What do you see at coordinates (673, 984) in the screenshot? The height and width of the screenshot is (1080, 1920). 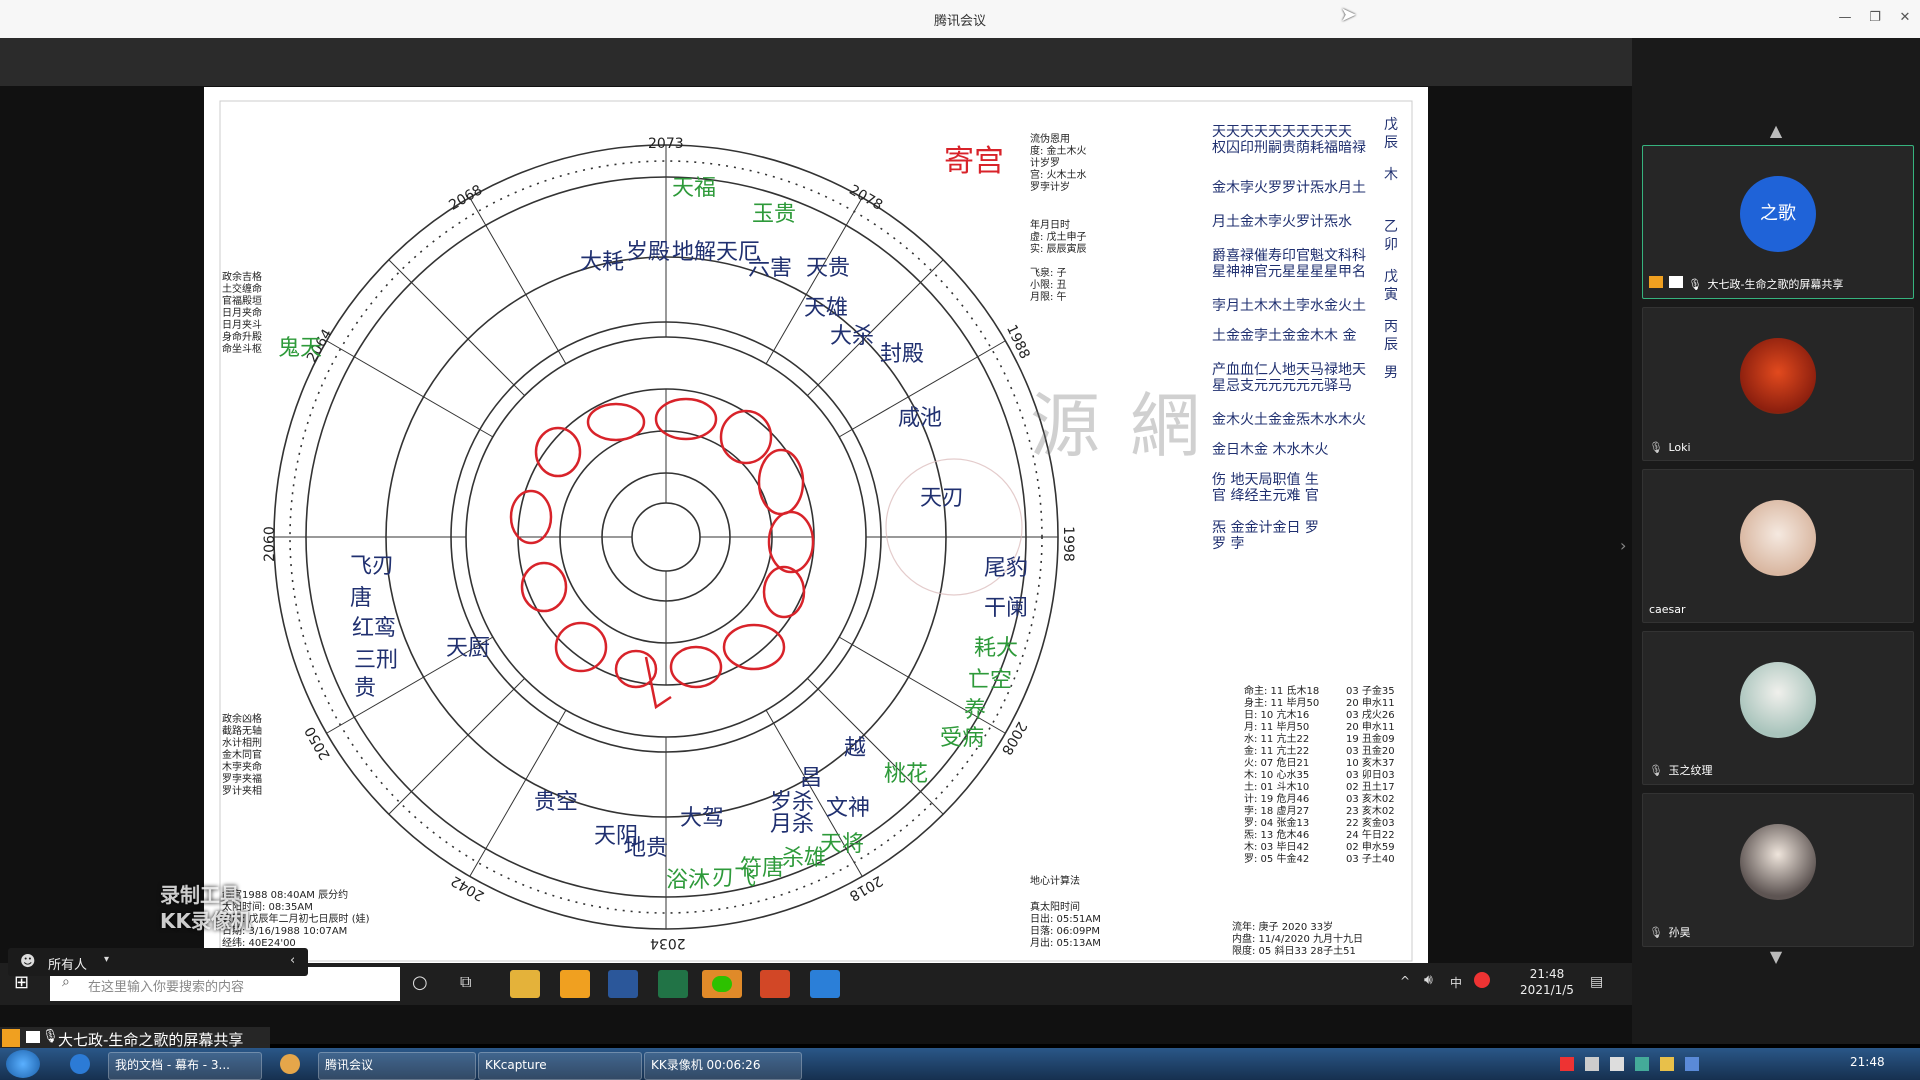 I see `excel-icon` at bounding box center [673, 984].